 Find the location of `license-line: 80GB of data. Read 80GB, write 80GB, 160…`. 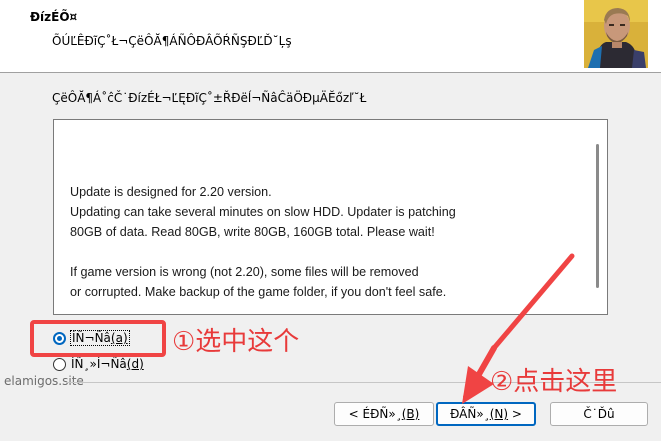

license-line: 80GB of data. Read 80GB, write 80GB, 160… is located at coordinates (252, 232).